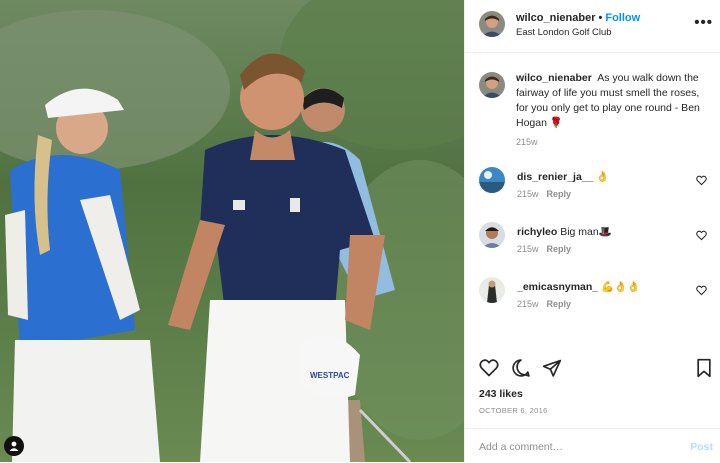 The image size is (720, 463). What do you see at coordinates (521, 368) in the screenshot?
I see `comment-bubble-icon` at bounding box center [521, 368].